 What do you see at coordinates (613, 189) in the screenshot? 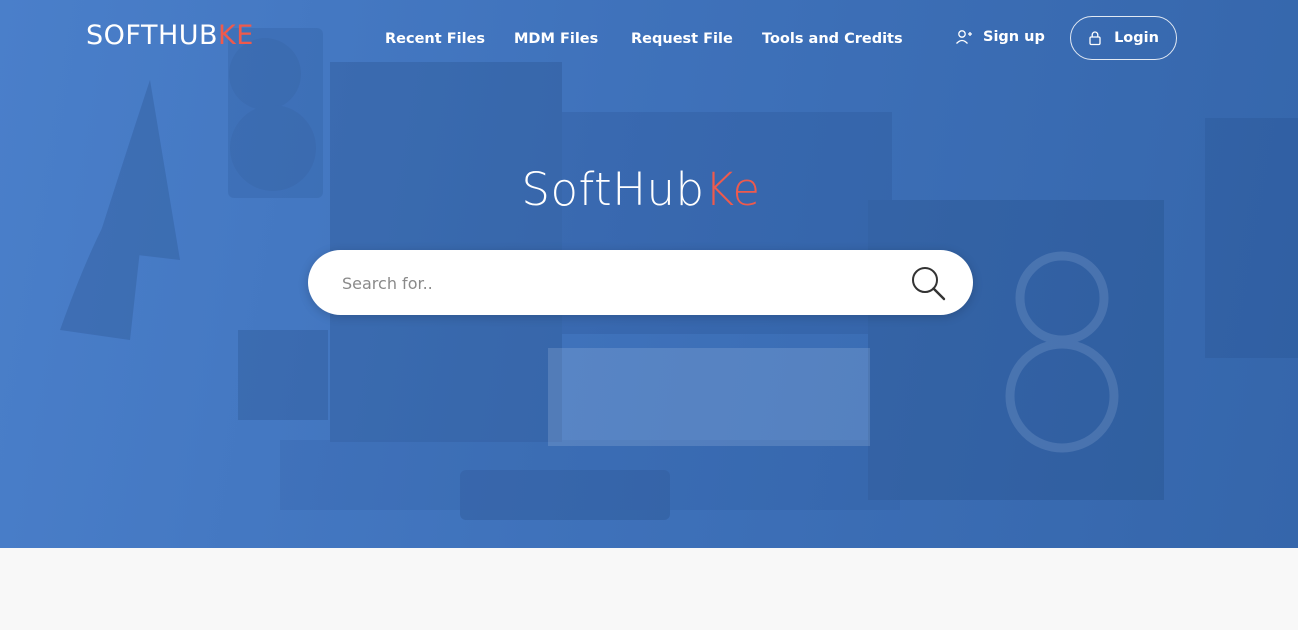
I see `hero-title-main: SoftHub` at bounding box center [613, 189].